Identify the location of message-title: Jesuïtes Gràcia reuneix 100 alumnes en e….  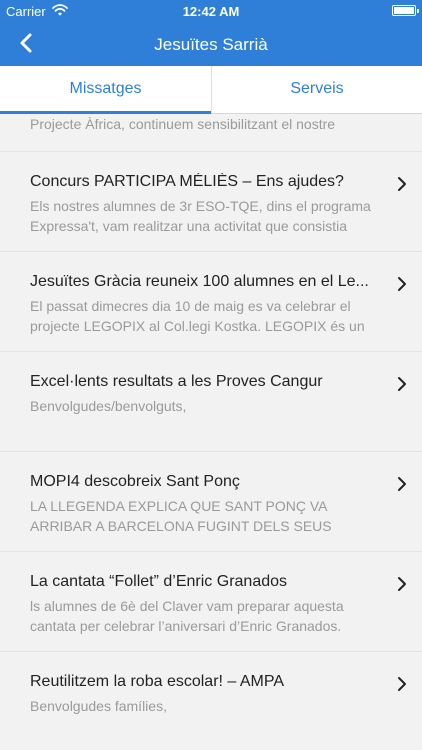
(199, 281).